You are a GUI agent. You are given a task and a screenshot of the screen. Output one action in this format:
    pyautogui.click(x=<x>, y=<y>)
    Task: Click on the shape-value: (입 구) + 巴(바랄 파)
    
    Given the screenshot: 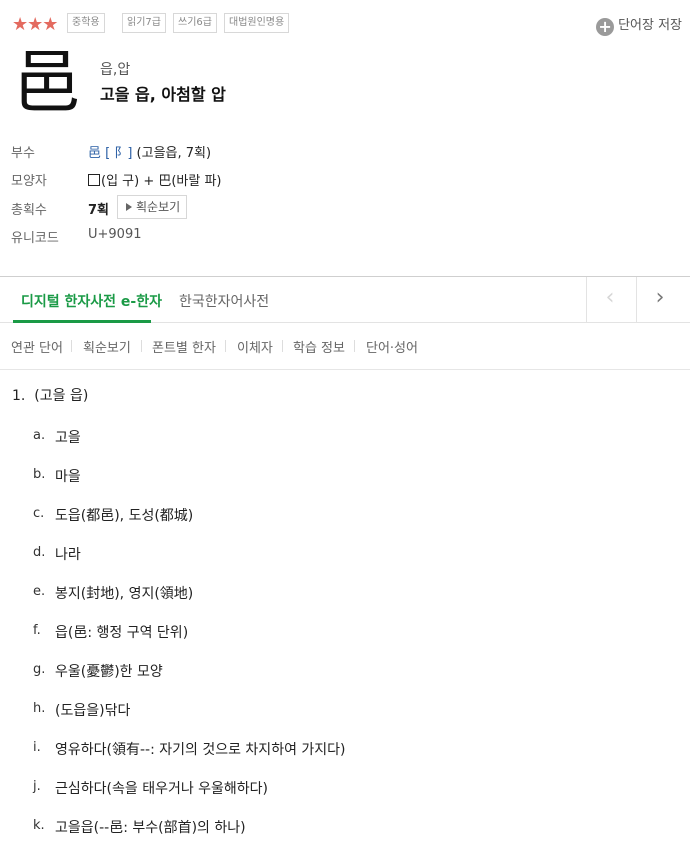 What is the action you would take?
    pyautogui.click(x=155, y=179)
    